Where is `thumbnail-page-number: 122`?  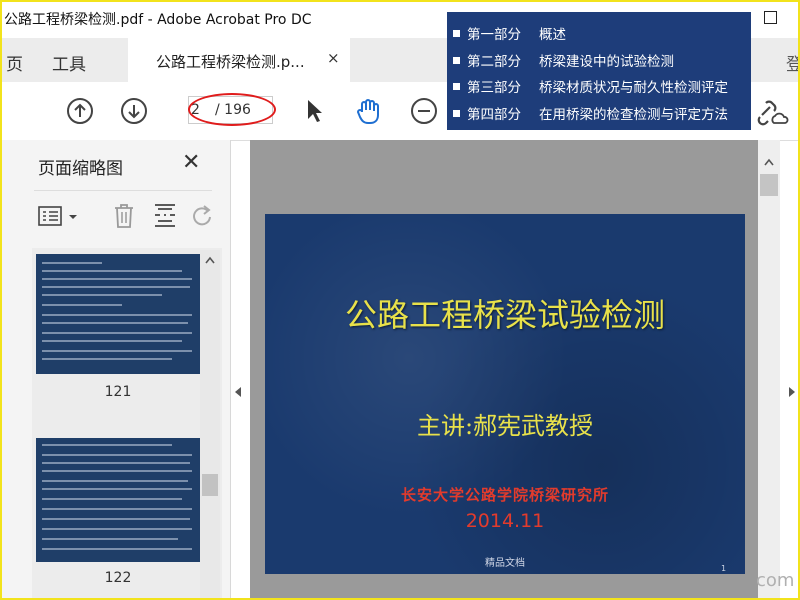 thumbnail-page-number: 122 is located at coordinates (118, 578).